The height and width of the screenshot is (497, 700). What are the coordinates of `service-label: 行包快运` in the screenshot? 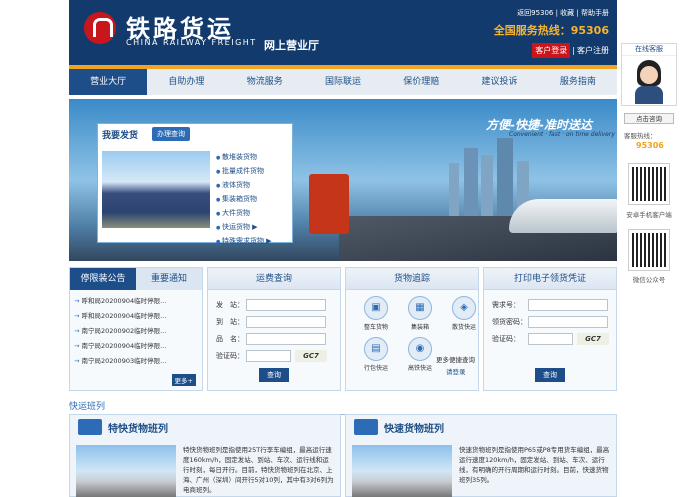 It's located at (375, 368).